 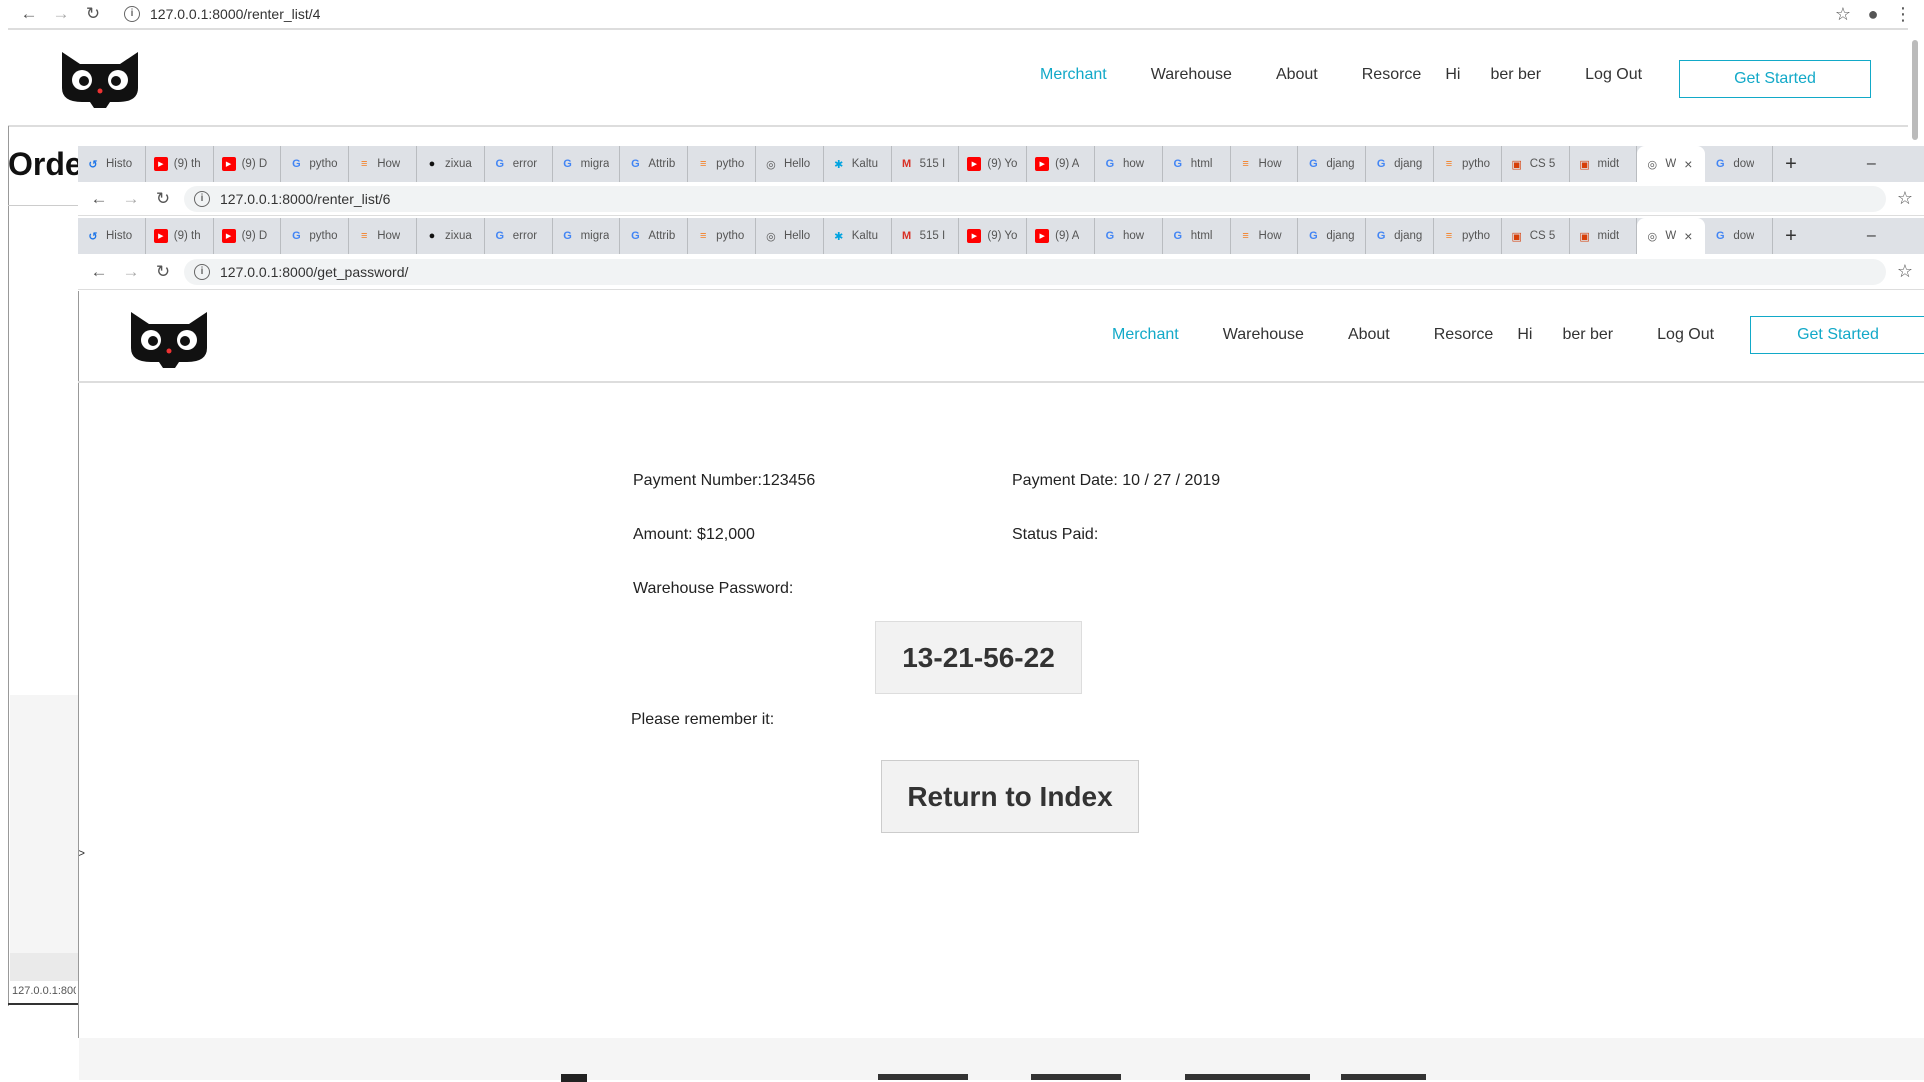 What do you see at coordinates (1042, 236) in the screenshot?
I see `youtube-icon: ▶` at bounding box center [1042, 236].